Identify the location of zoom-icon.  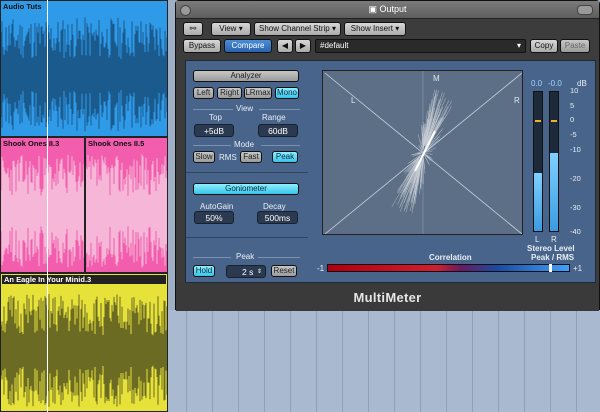
(585, 10).